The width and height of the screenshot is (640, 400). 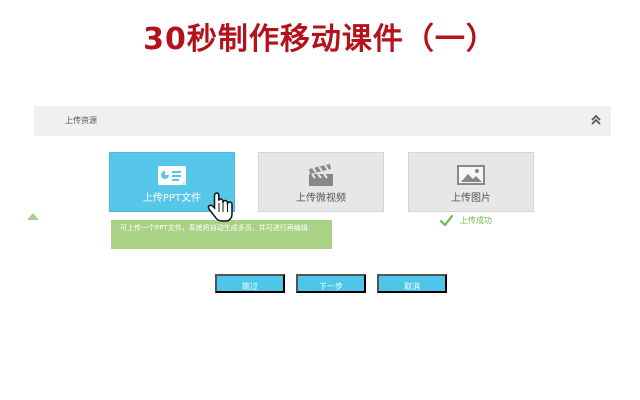 I want to click on double-chevron-up-icon, so click(x=596, y=120).